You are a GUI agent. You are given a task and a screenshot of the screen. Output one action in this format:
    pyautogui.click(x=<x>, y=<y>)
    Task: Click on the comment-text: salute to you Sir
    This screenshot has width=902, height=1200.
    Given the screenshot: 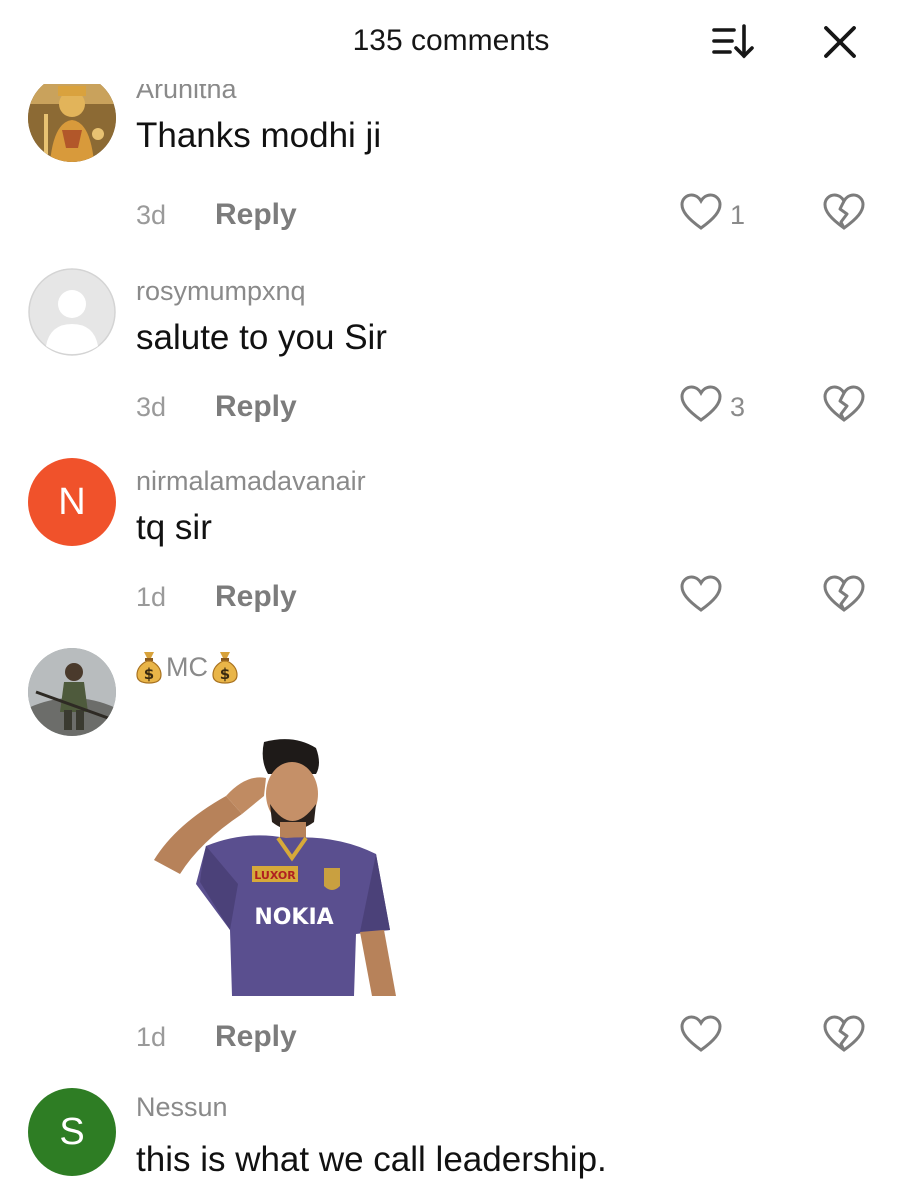 What is the action you would take?
    pyautogui.click(x=261, y=337)
    